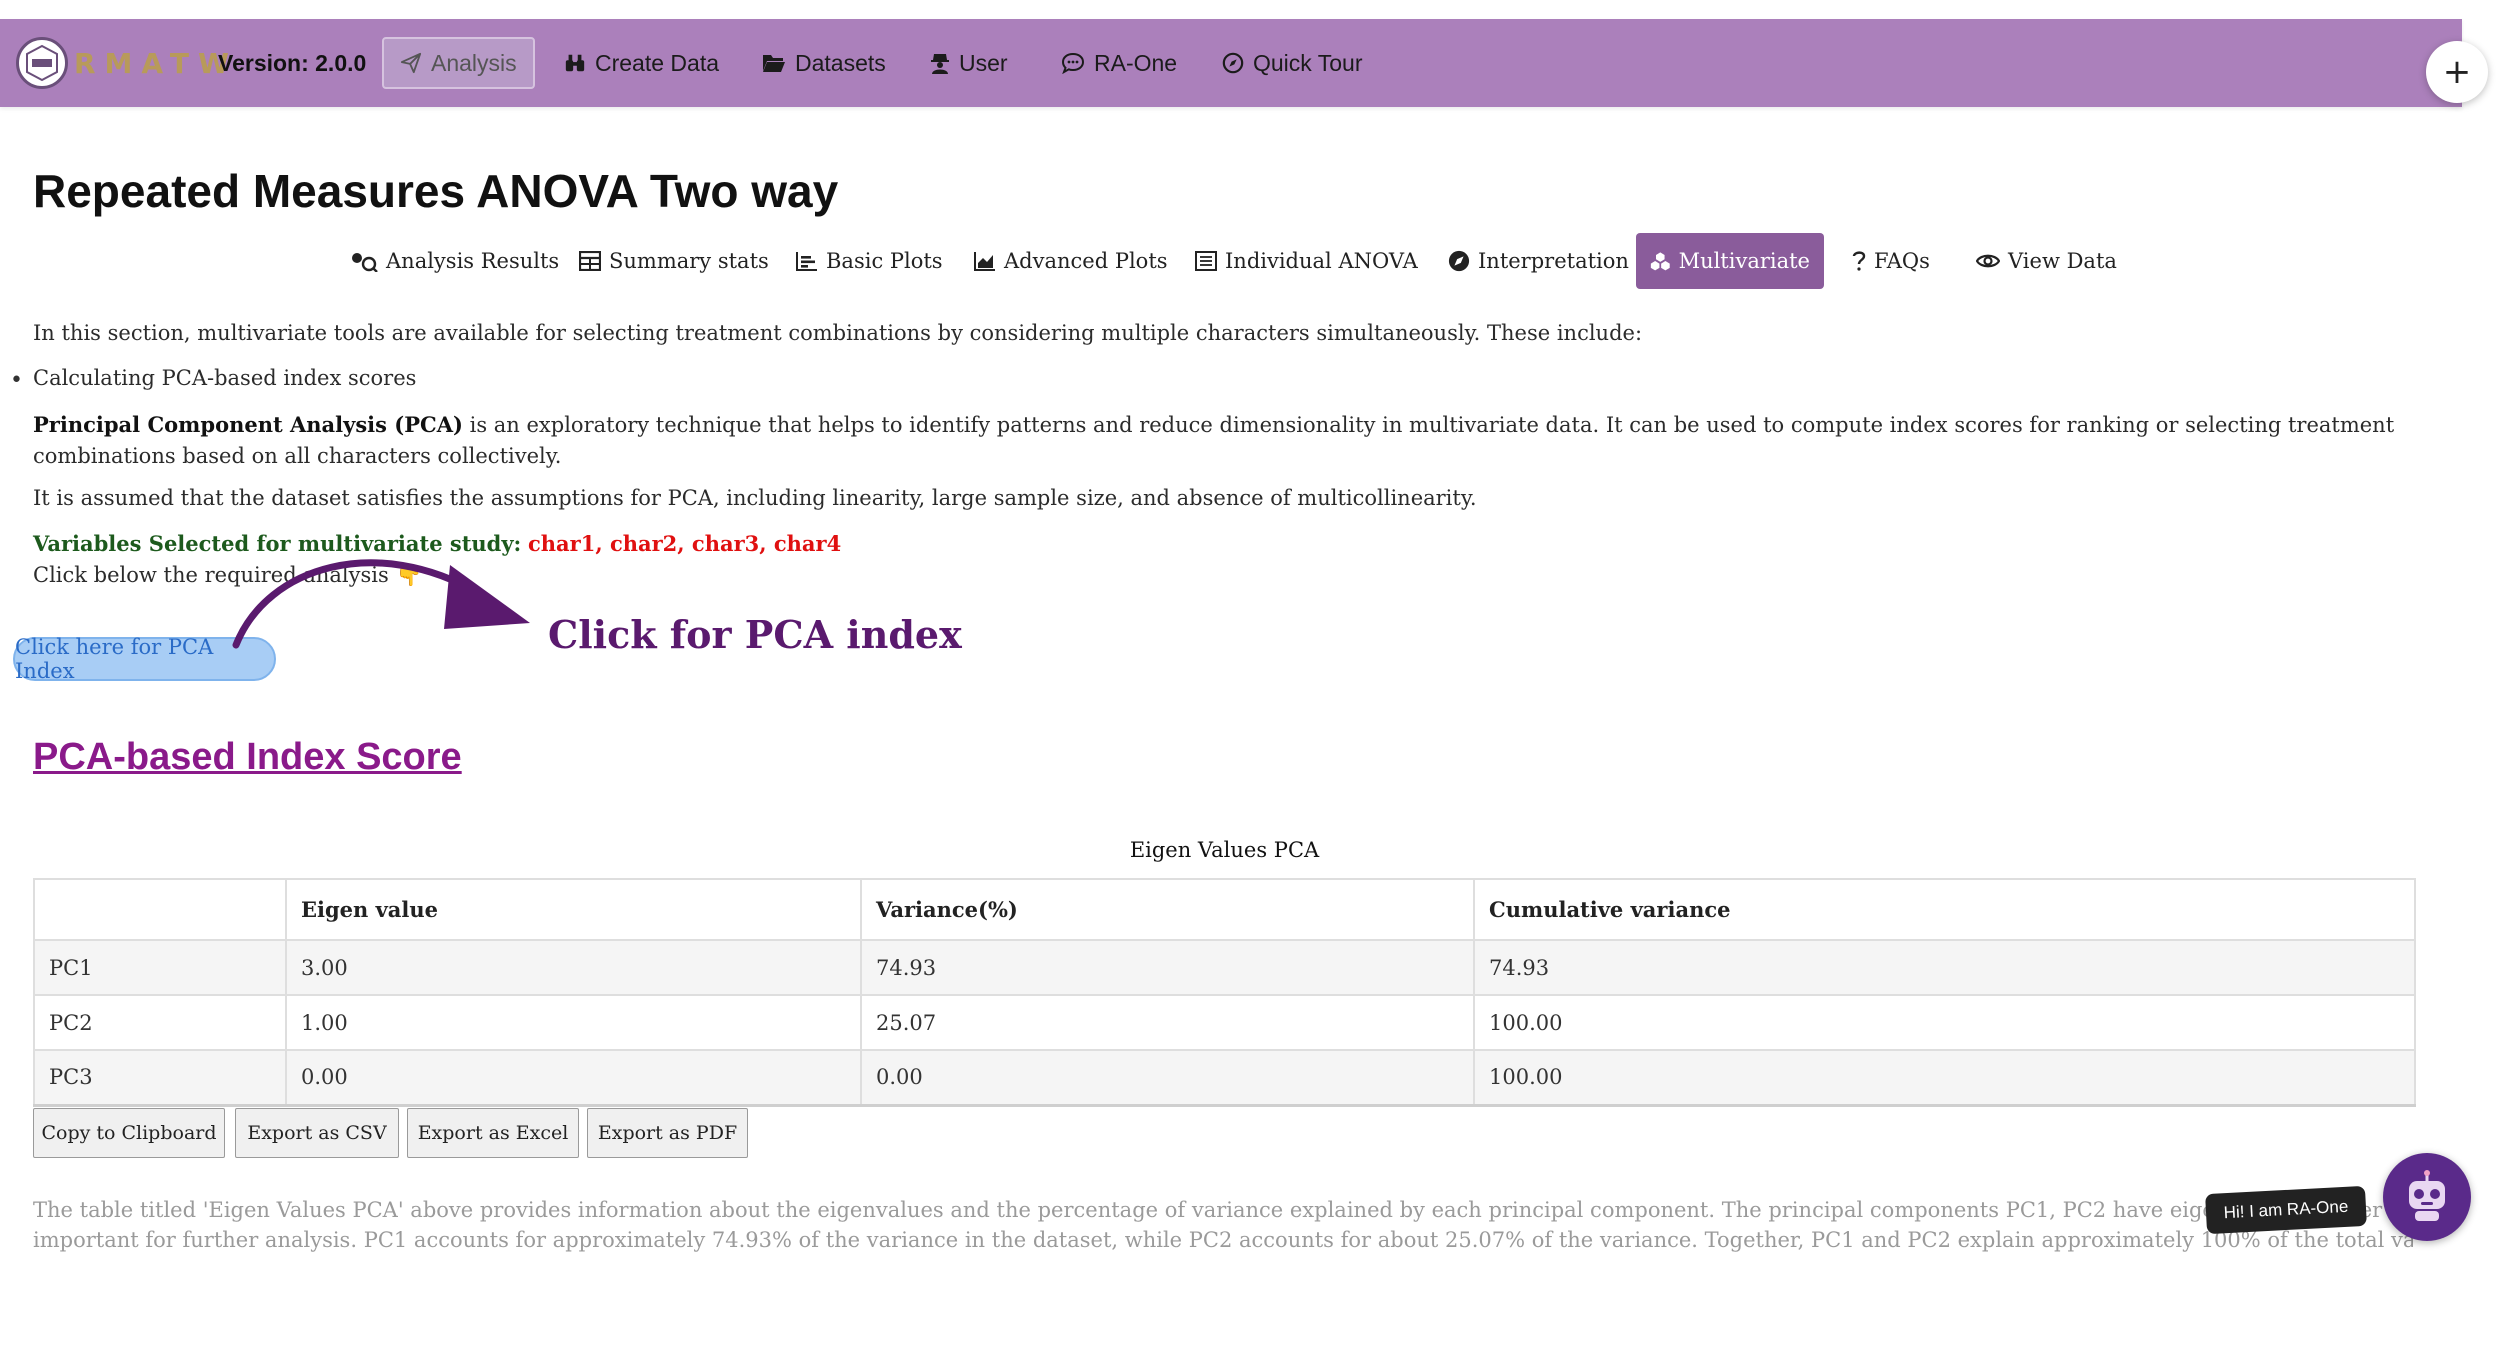 The height and width of the screenshot is (1354, 2500). I want to click on bullet-item: Calculating PCA-based index scores, so click(225, 378).